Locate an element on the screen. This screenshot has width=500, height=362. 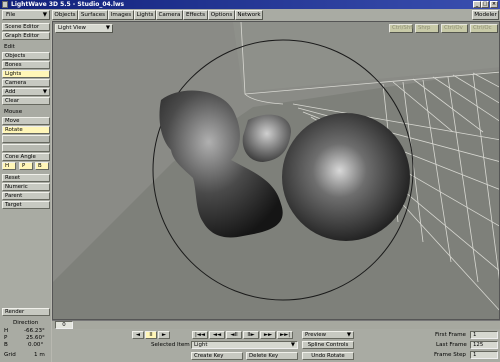
edit-camera-button: Camera is located at coordinates (26, 83).